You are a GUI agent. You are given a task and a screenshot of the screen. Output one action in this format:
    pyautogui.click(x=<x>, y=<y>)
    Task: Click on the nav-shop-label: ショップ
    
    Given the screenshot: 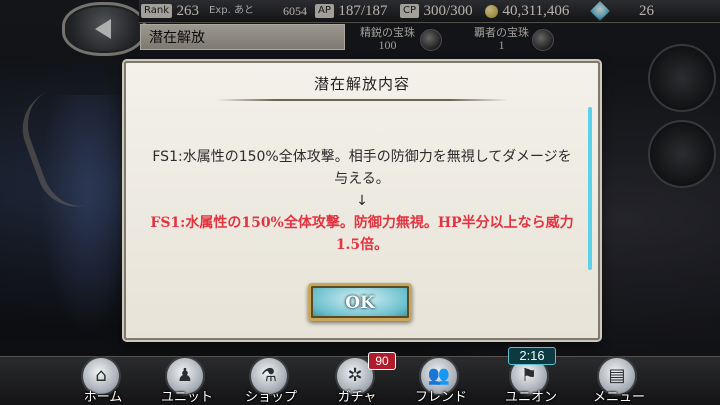 What is the action you would take?
    pyautogui.click(x=270, y=397)
    